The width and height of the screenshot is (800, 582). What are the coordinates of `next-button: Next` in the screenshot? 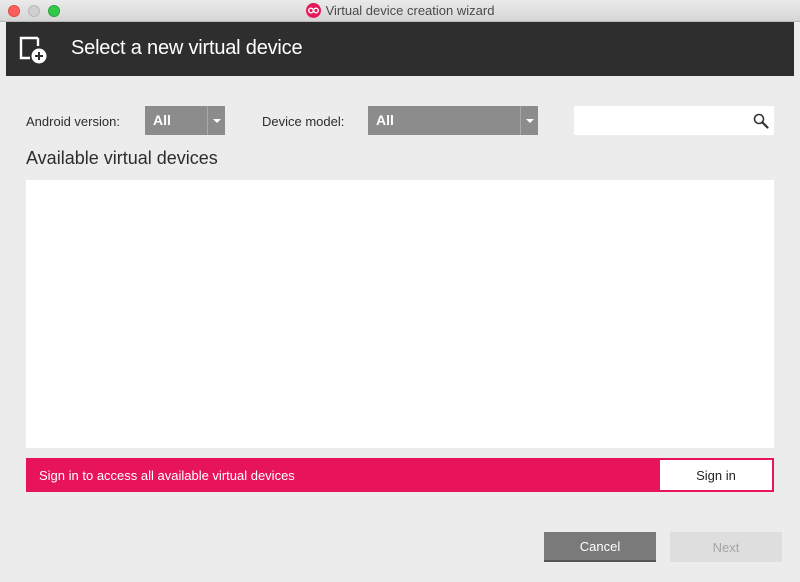 It's located at (726, 547).